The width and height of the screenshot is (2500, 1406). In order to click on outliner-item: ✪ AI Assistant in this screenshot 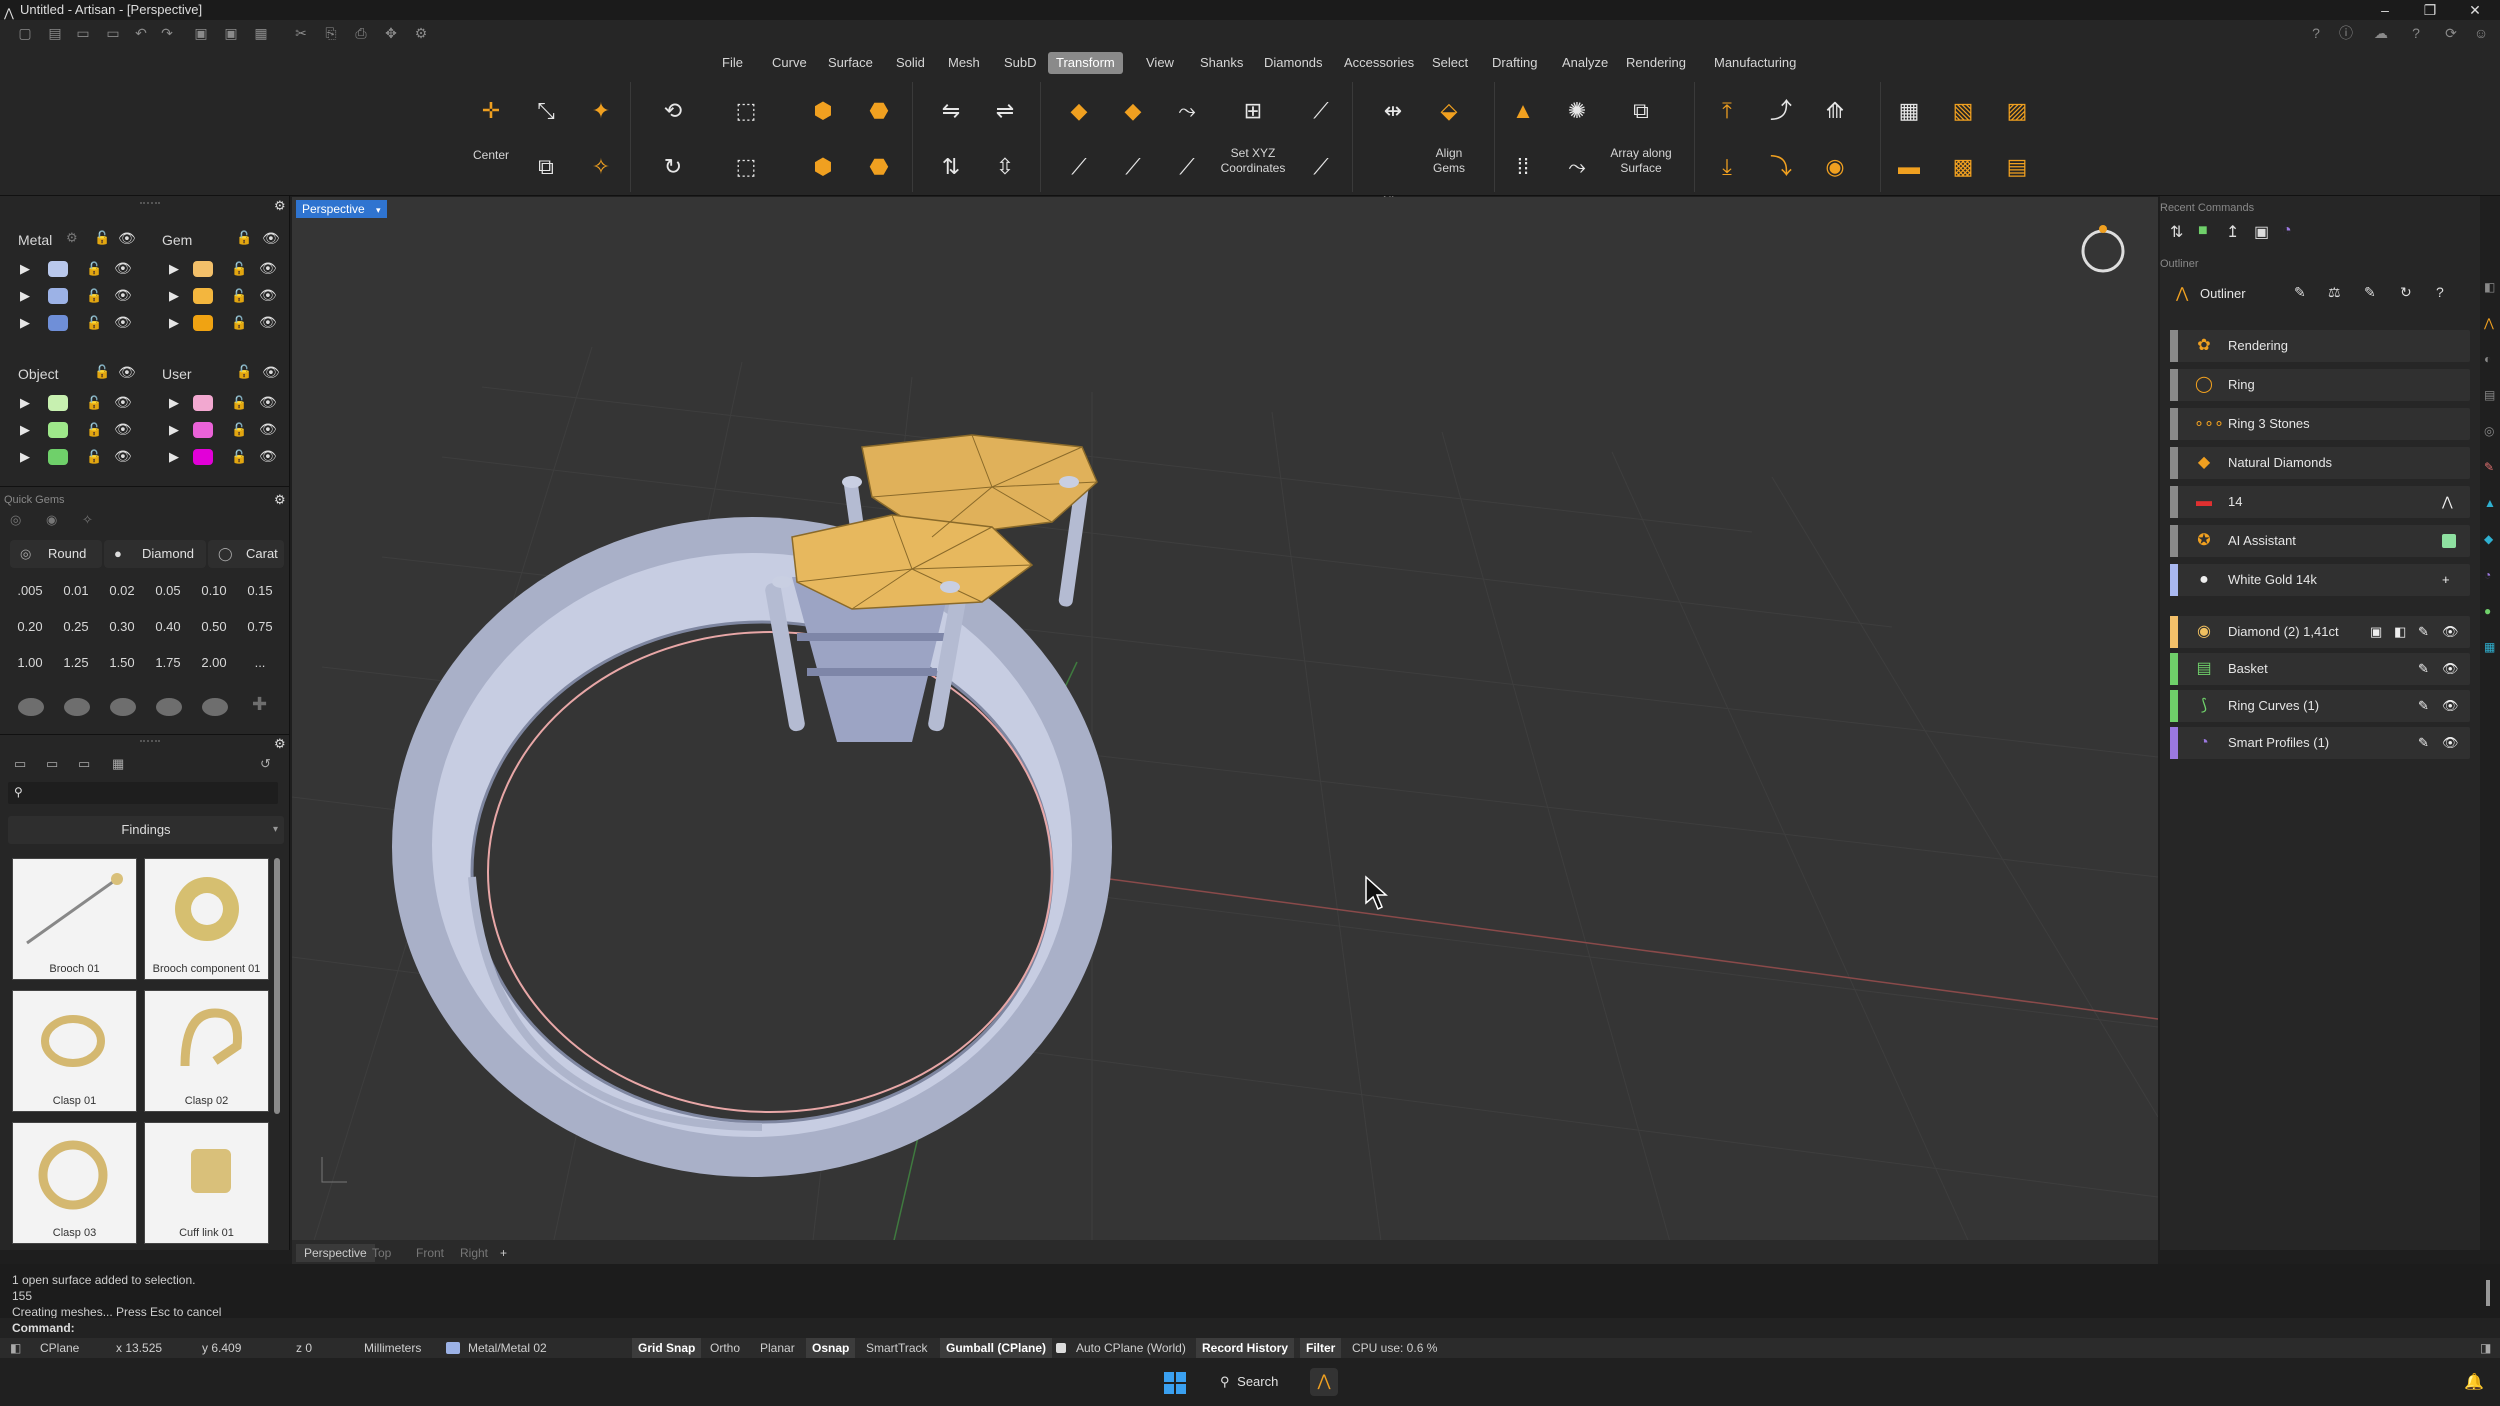, I will do `click(2320, 541)`.